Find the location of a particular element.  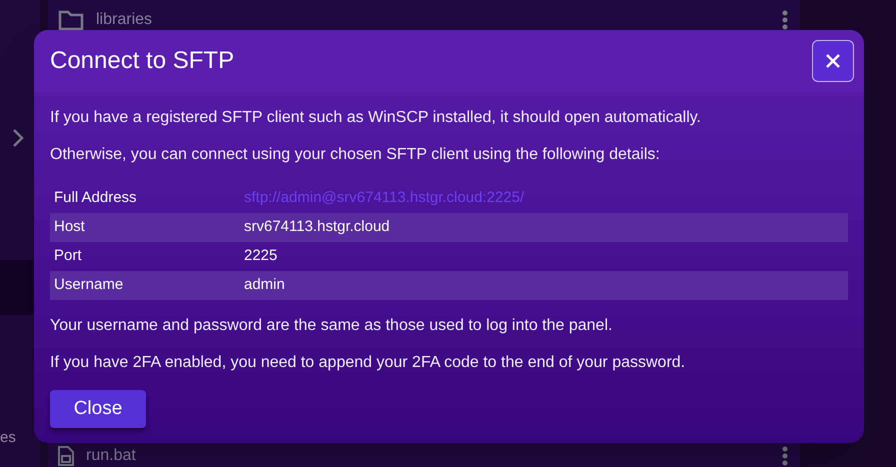

detail-value: 2225 is located at coordinates (261, 256).